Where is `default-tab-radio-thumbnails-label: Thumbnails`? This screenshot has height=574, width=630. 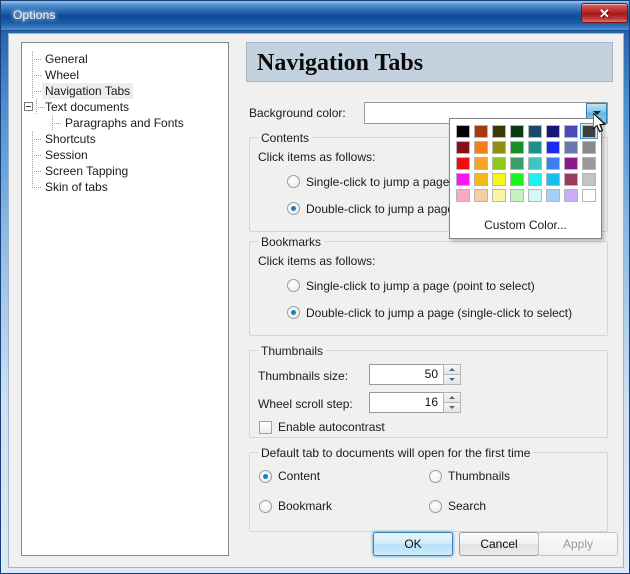
default-tab-radio-thumbnails-label: Thumbnails is located at coordinates (479, 476).